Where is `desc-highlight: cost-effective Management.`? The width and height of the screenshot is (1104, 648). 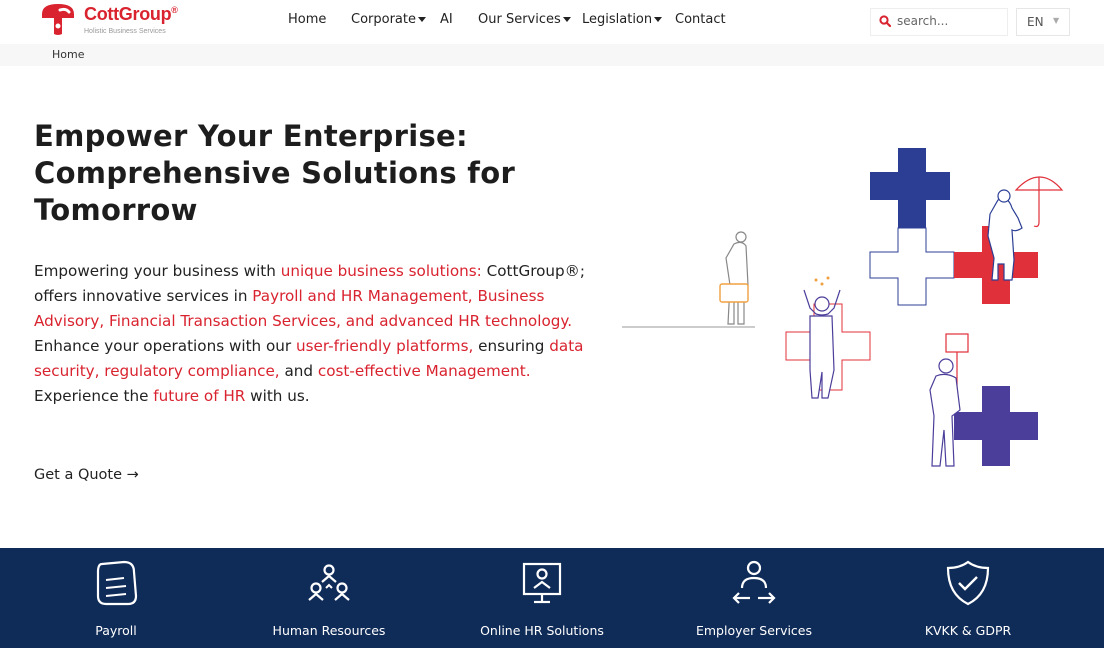 desc-highlight: cost-effective Management. is located at coordinates (424, 371).